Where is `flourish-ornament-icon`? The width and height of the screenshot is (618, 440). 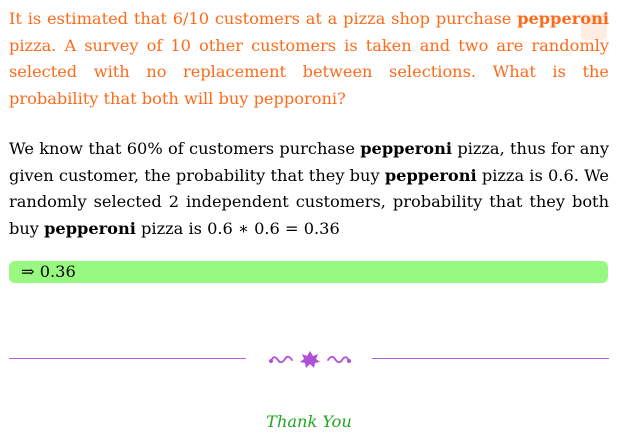
flourish-ornament-icon is located at coordinates (310, 359).